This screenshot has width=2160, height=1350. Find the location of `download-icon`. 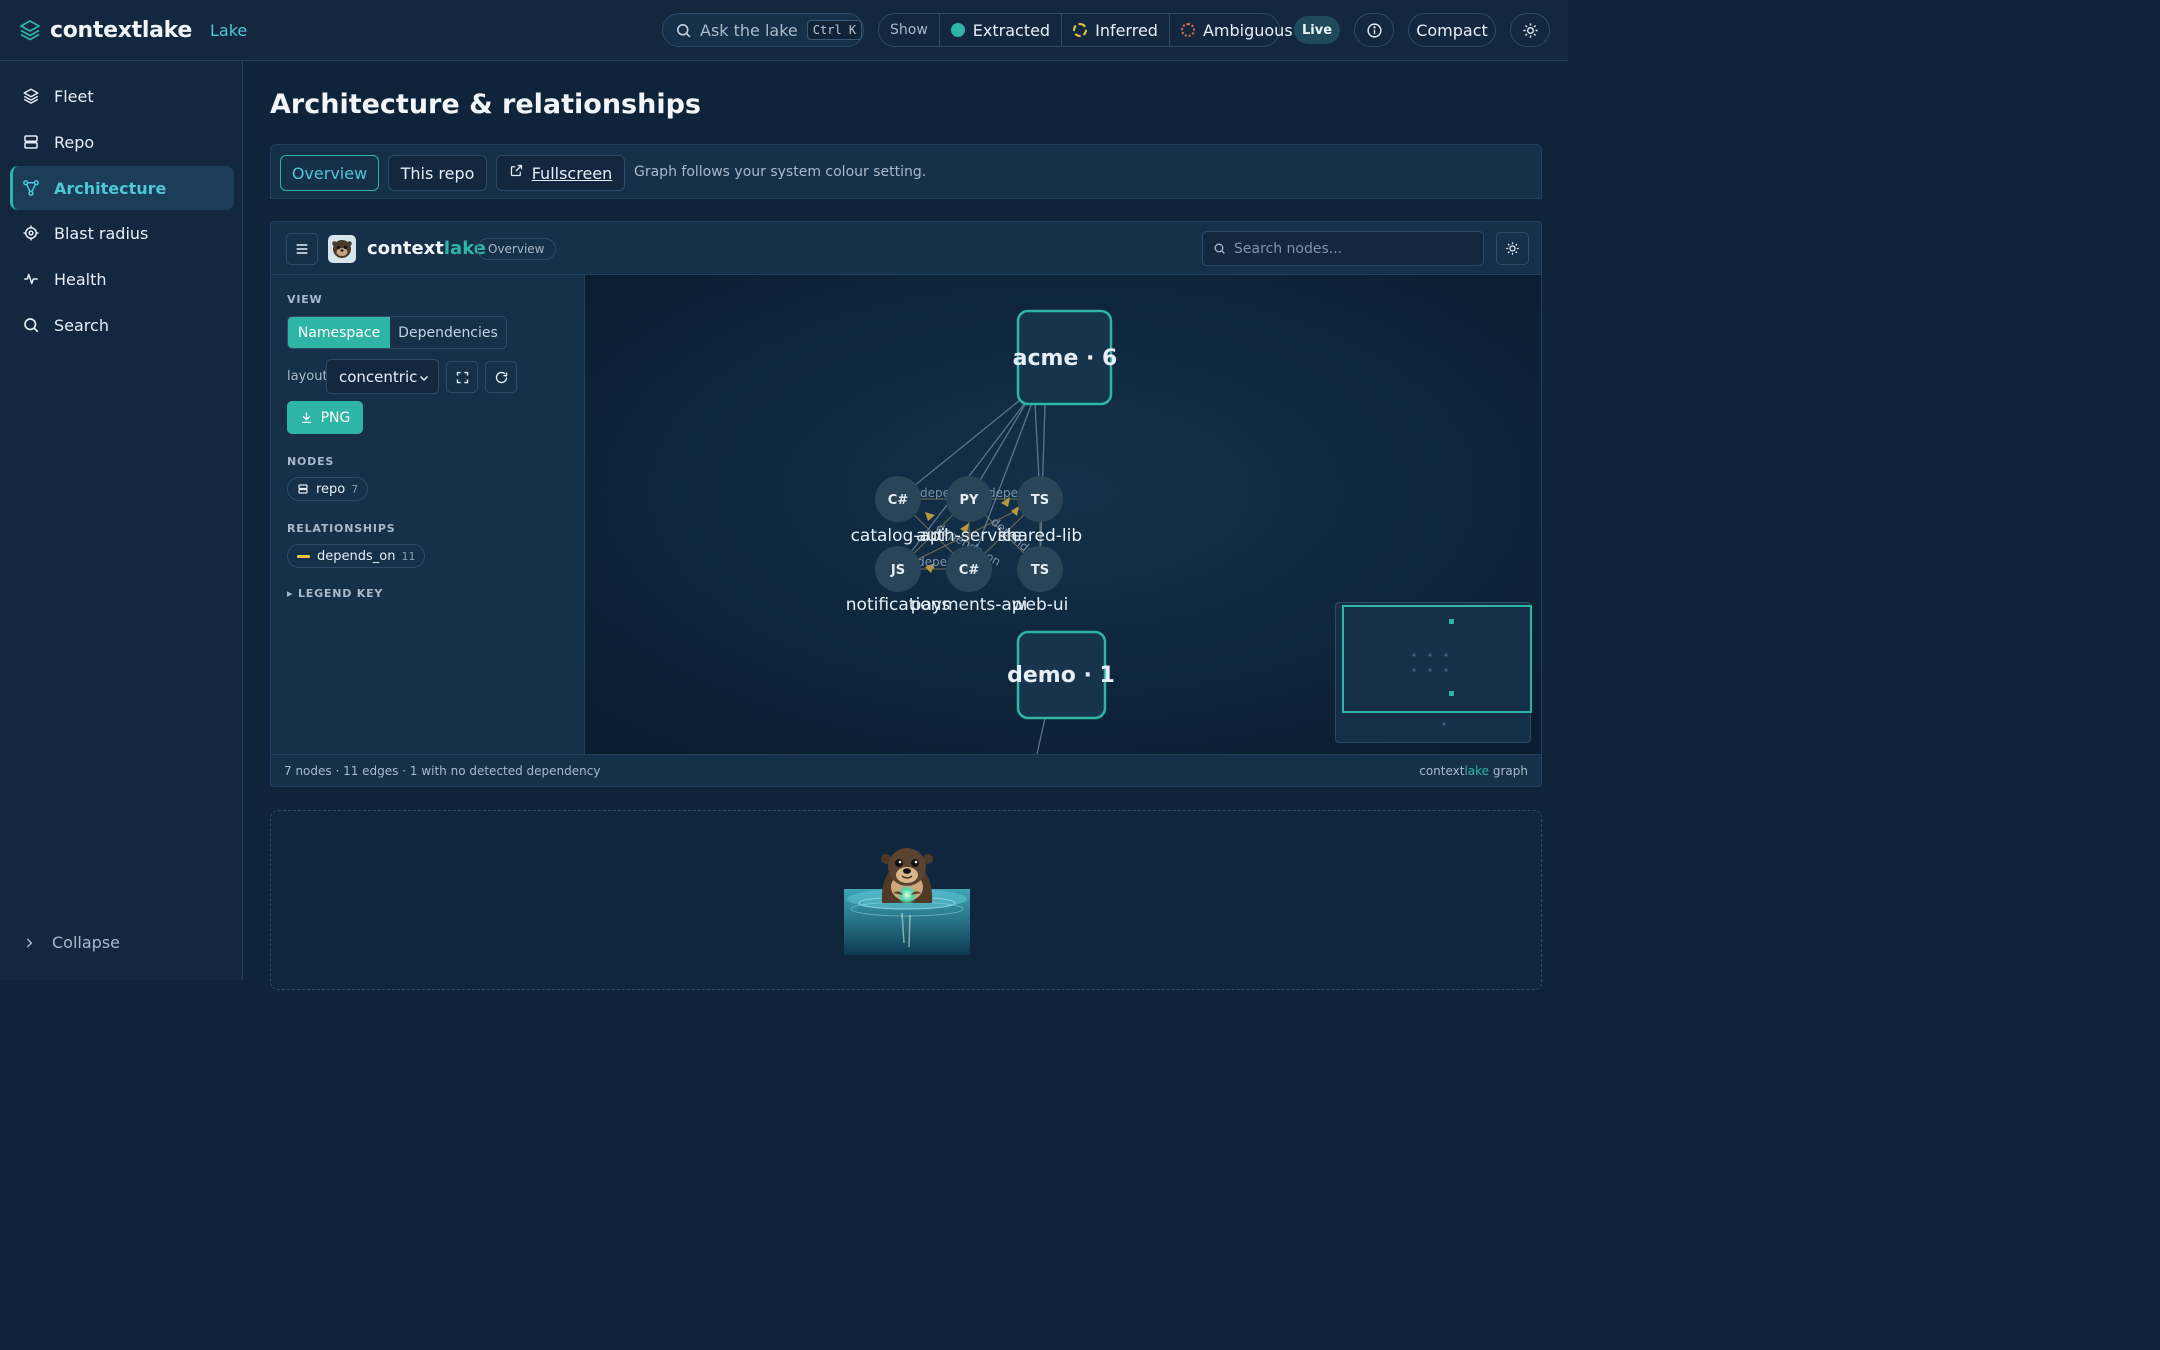

download-icon is located at coordinates (306, 418).